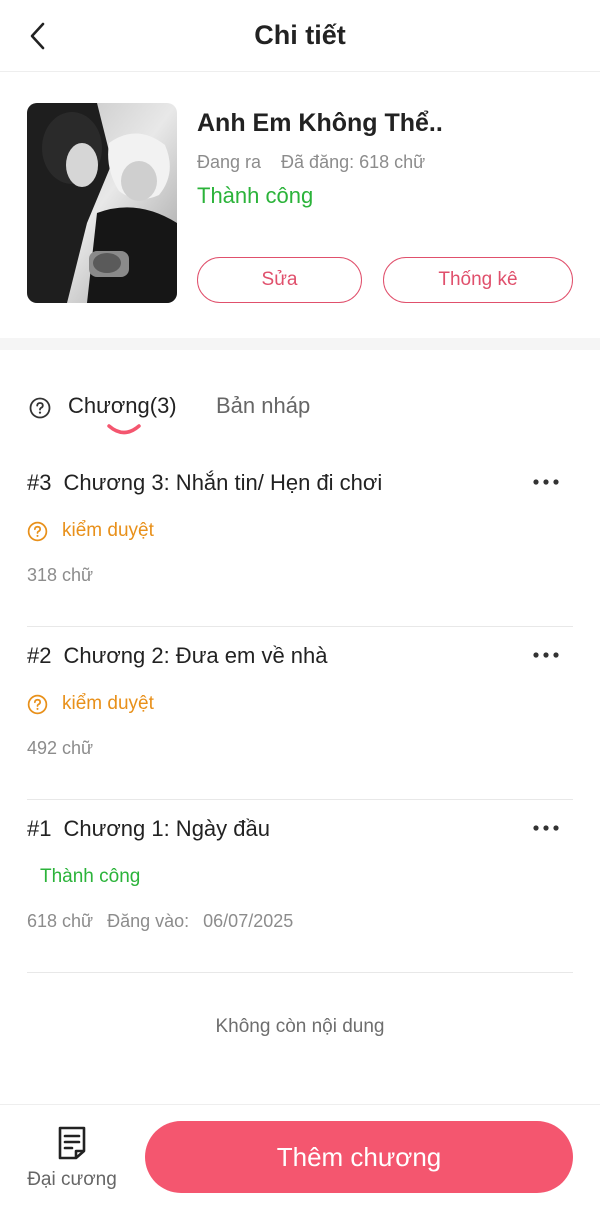 The height and width of the screenshot is (1208, 600). I want to click on book-cover, so click(102, 203).